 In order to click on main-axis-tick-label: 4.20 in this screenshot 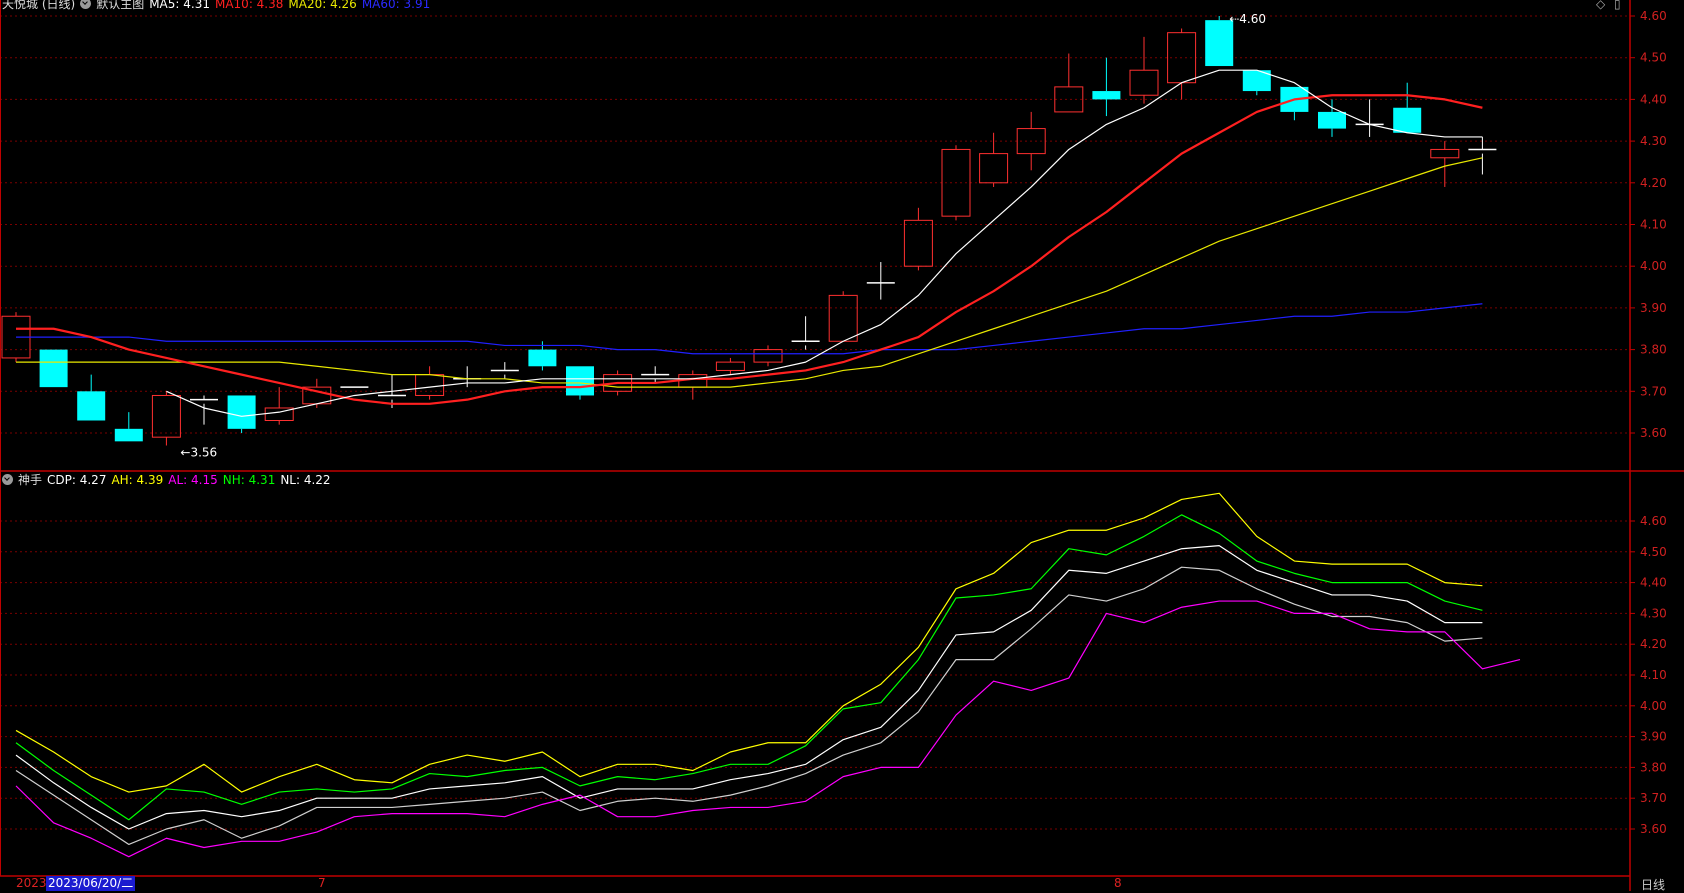, I will do `click(1653, 183)`.